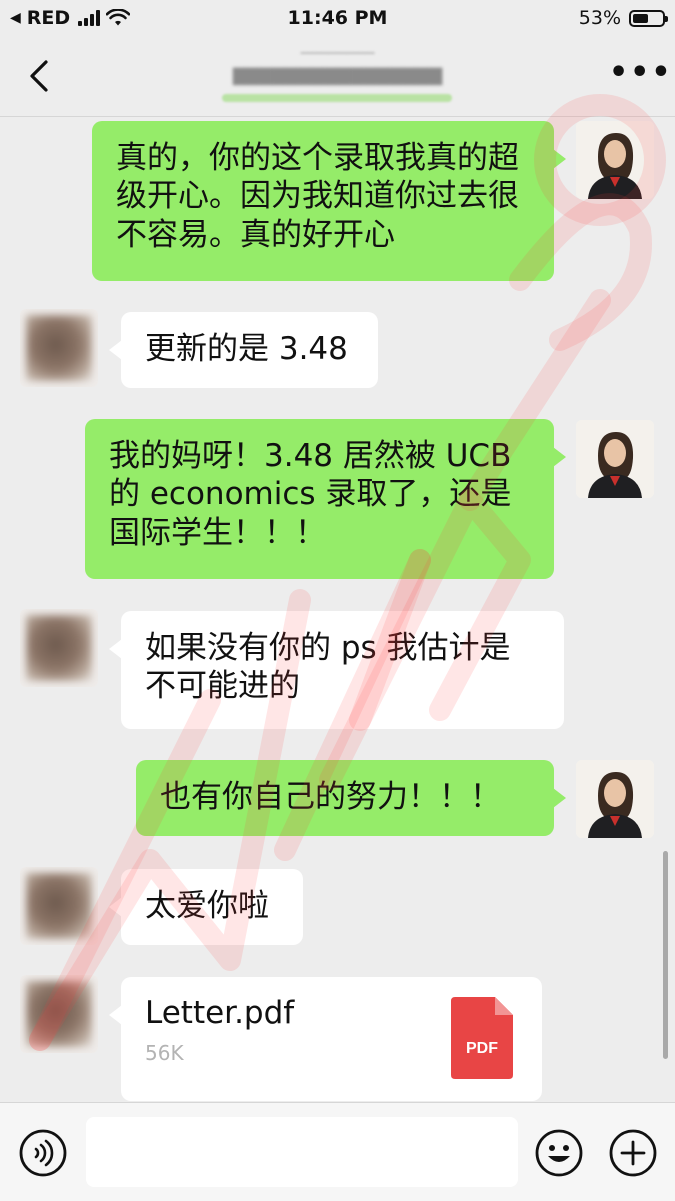  I want to click on message-input, so click(302, 1152).